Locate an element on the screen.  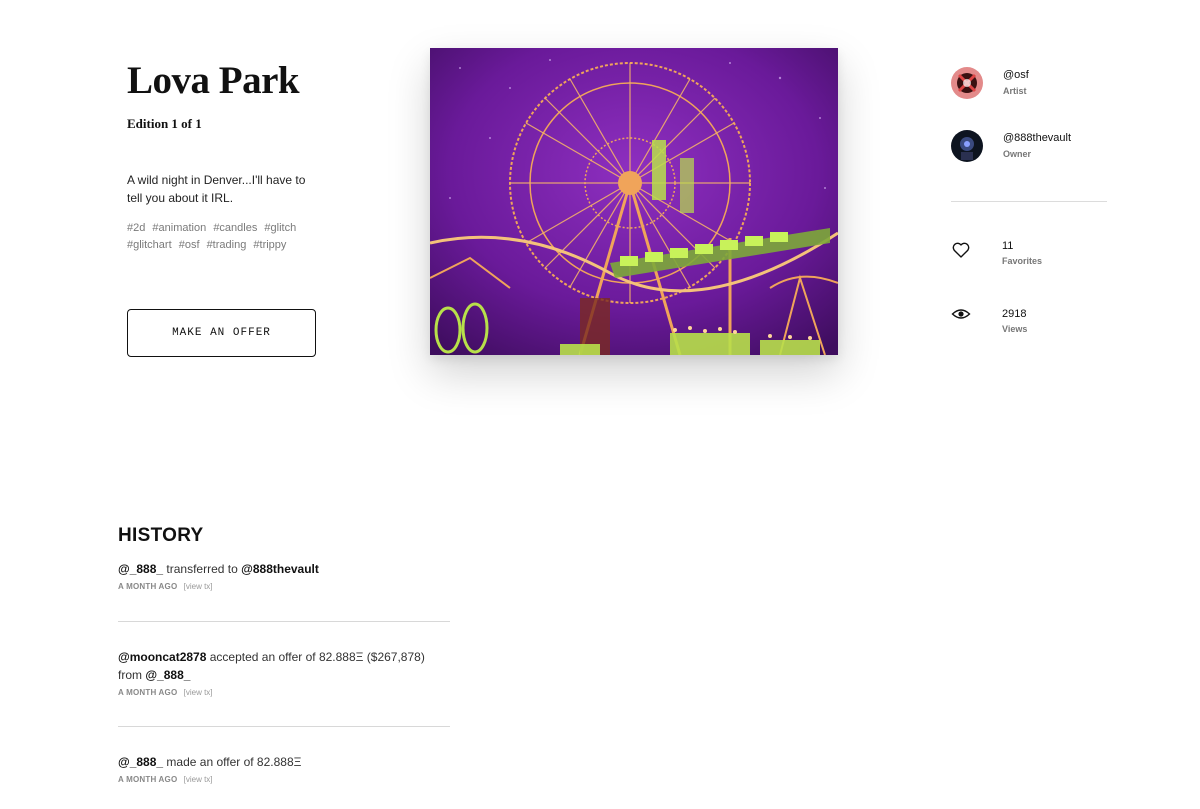
favorites-count: 11 is located at coordinates (1008, 246).